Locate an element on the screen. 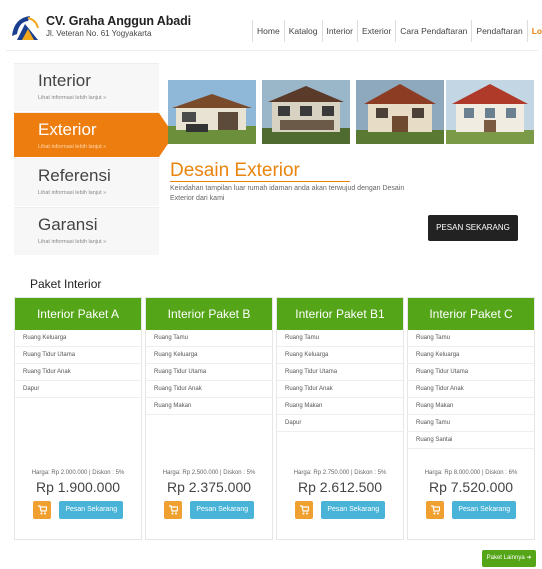 This screenshot has width=542, height=569. price-note: Harga: Rp 8.000.000 | Diskon : 6% is located at coordinates (471, 473).